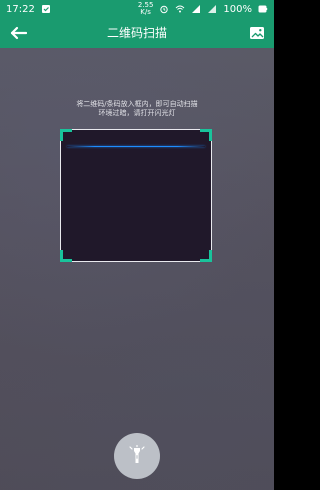  I want to click on status-bar: 17:22 2.55 K/s 100%, so click(137, 9).